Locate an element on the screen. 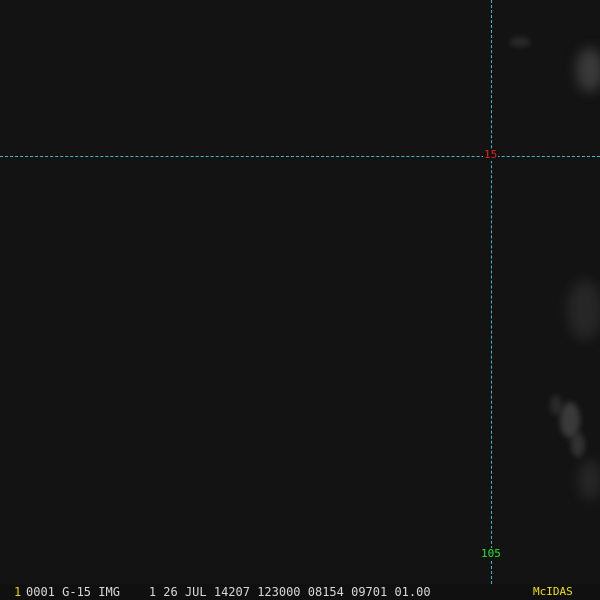  mcidas-brand-label: McIDAS is located at coordinates (553, 591).